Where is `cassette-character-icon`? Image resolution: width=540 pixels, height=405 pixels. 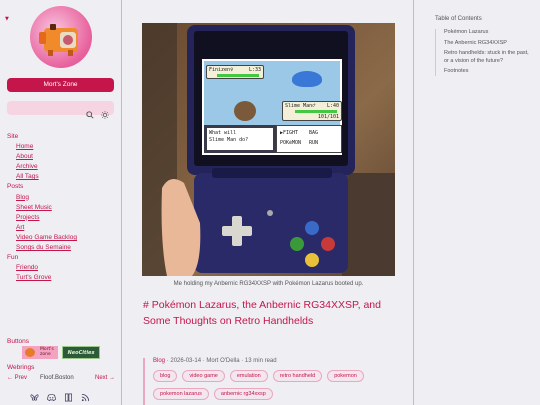
cassette-character-icon is located at coordinates (58, 40).